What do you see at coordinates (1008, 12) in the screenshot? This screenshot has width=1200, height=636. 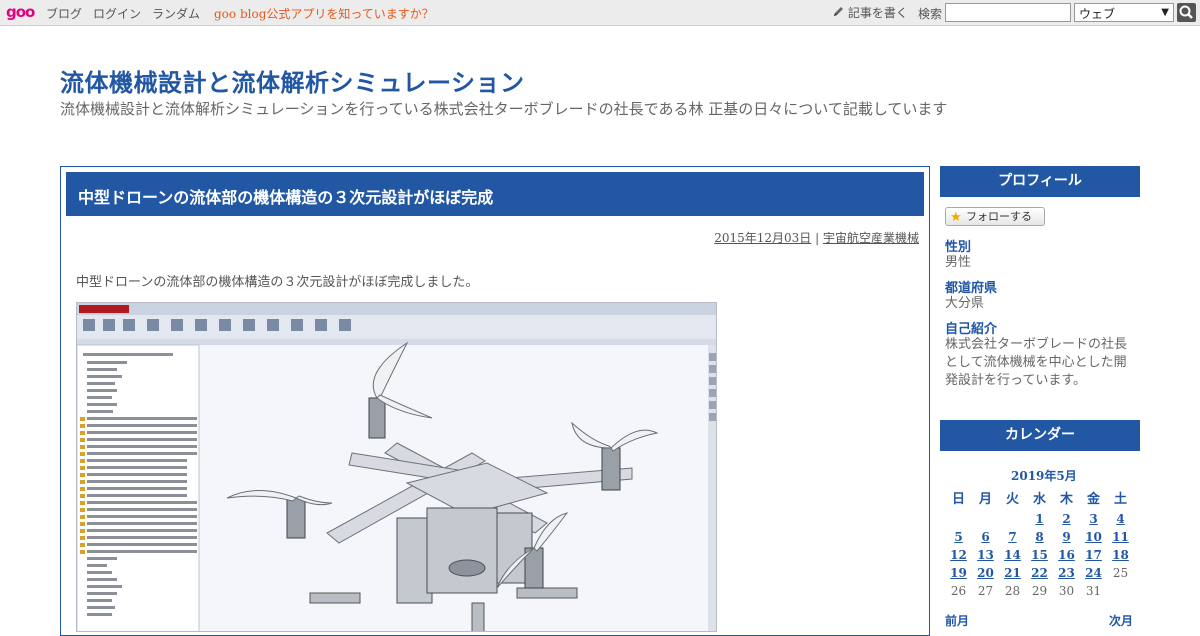 I see `search-input` at bounding box center [1008, 12].